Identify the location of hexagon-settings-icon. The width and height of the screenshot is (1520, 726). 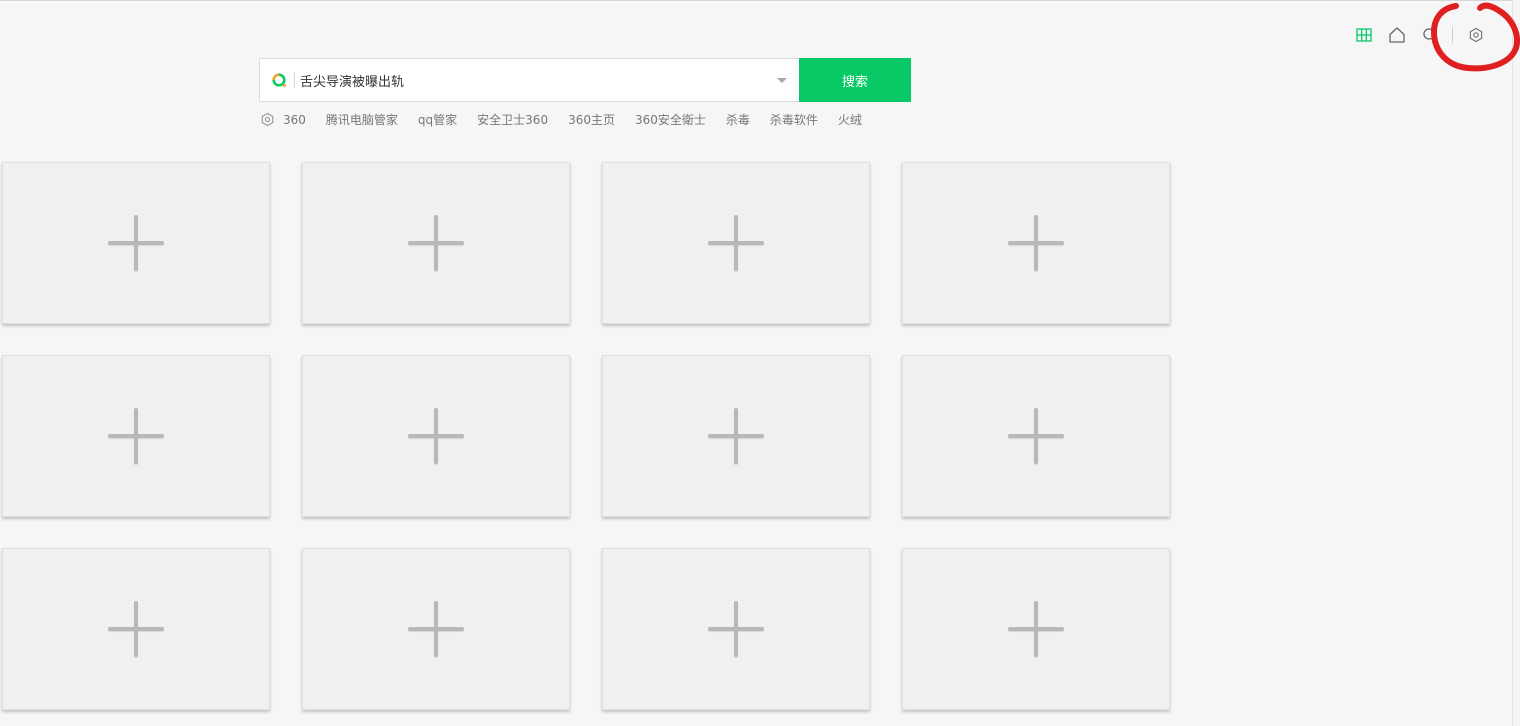
(267, 120).